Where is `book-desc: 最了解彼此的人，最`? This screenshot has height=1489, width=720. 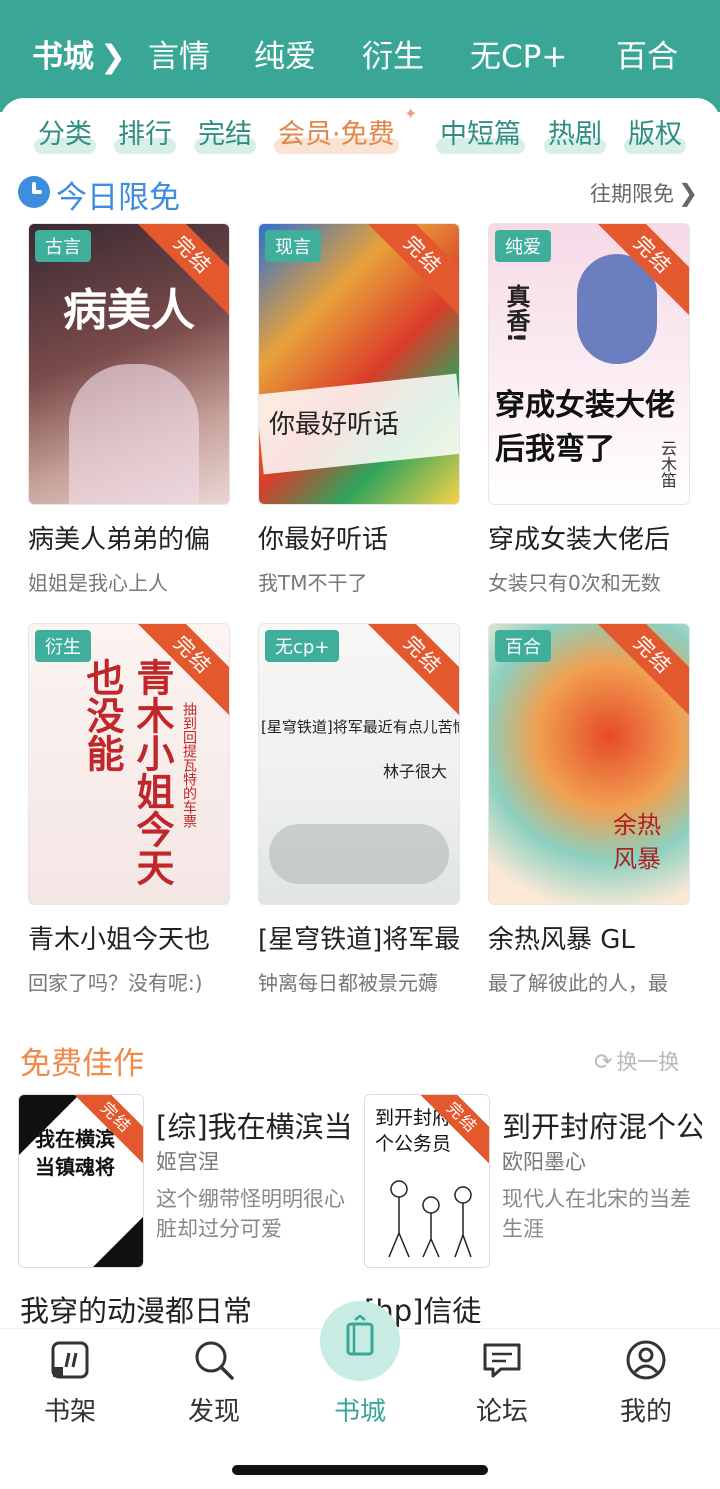 book-desc: 最了解彼此的人，最 is located at coordinates (578, 983).